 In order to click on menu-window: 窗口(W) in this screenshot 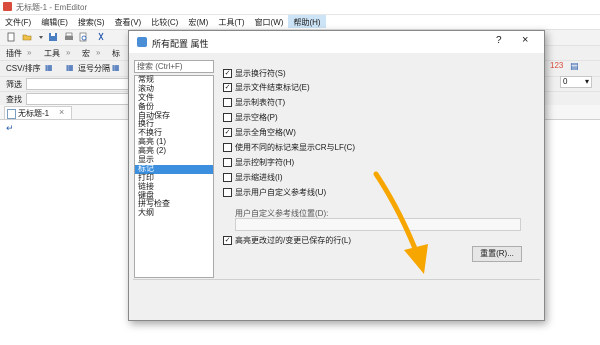, I will do `click(269, 21)`.